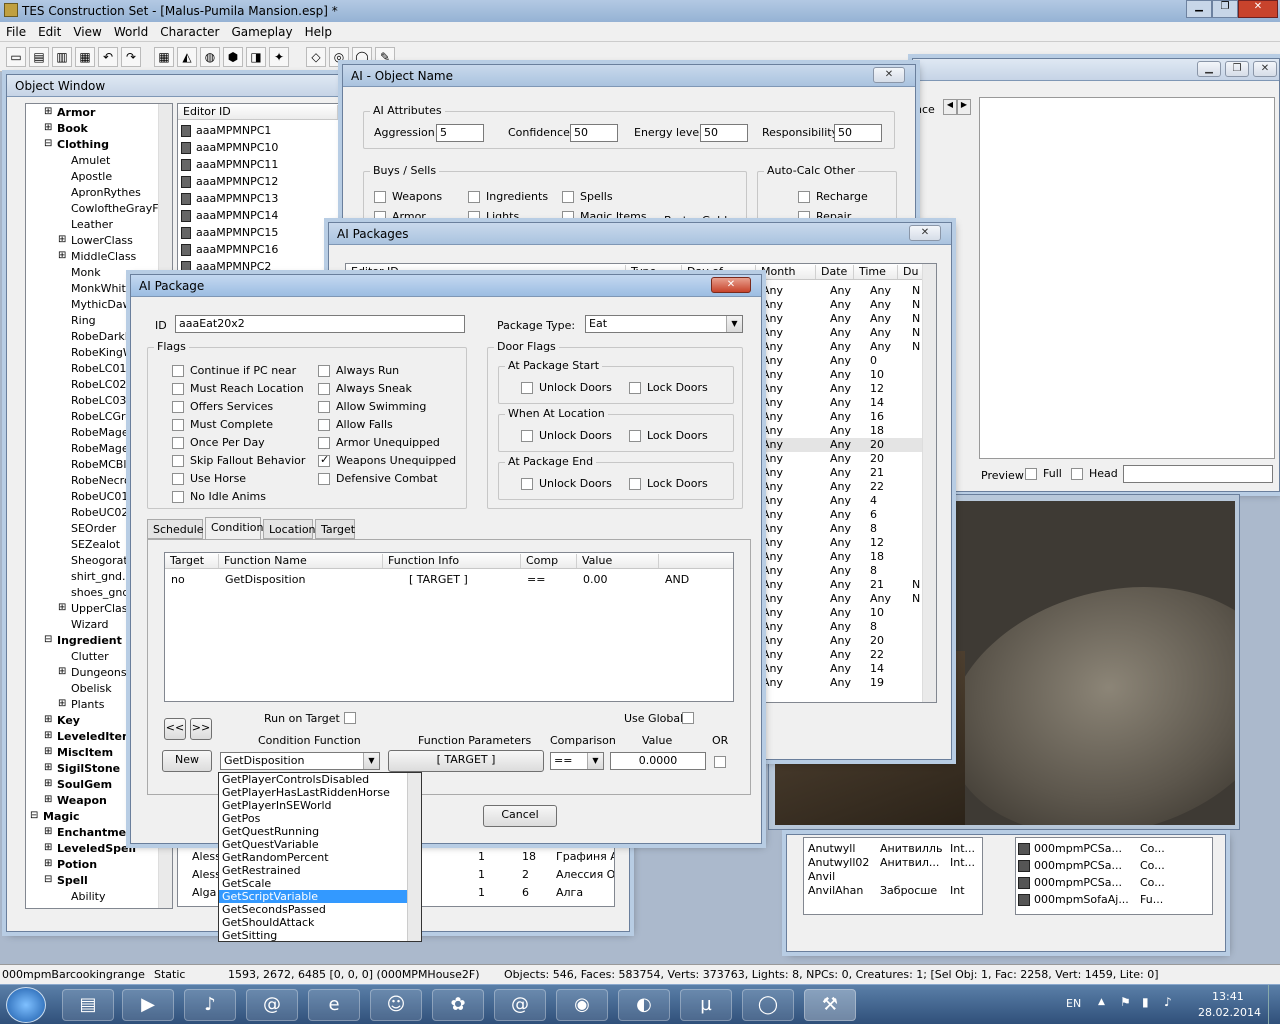 This screenshot has width=1280, height=1024. What do you see at coordinates (289, 529) in the screenshot?
I see `tab-location: Location` at bounding box center [289, 529].